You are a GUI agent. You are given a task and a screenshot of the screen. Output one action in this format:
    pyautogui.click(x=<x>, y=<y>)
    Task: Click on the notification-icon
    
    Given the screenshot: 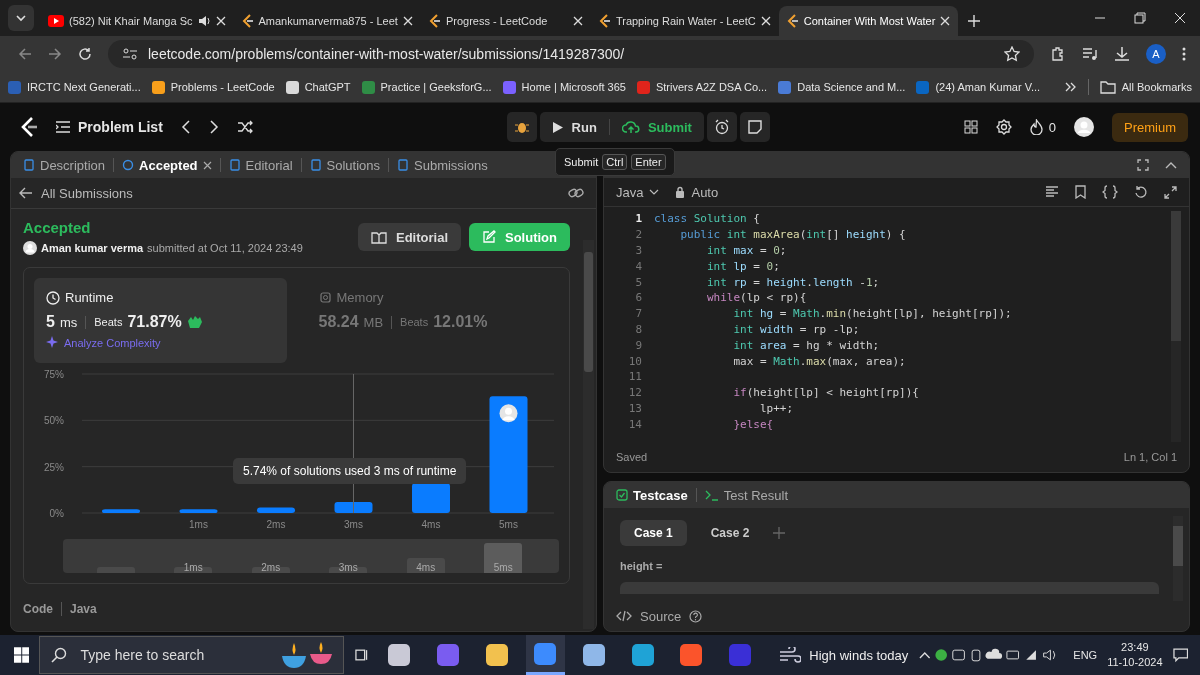 What is the action you would take?
    pyautogui.click(x=1180, y=655)
    